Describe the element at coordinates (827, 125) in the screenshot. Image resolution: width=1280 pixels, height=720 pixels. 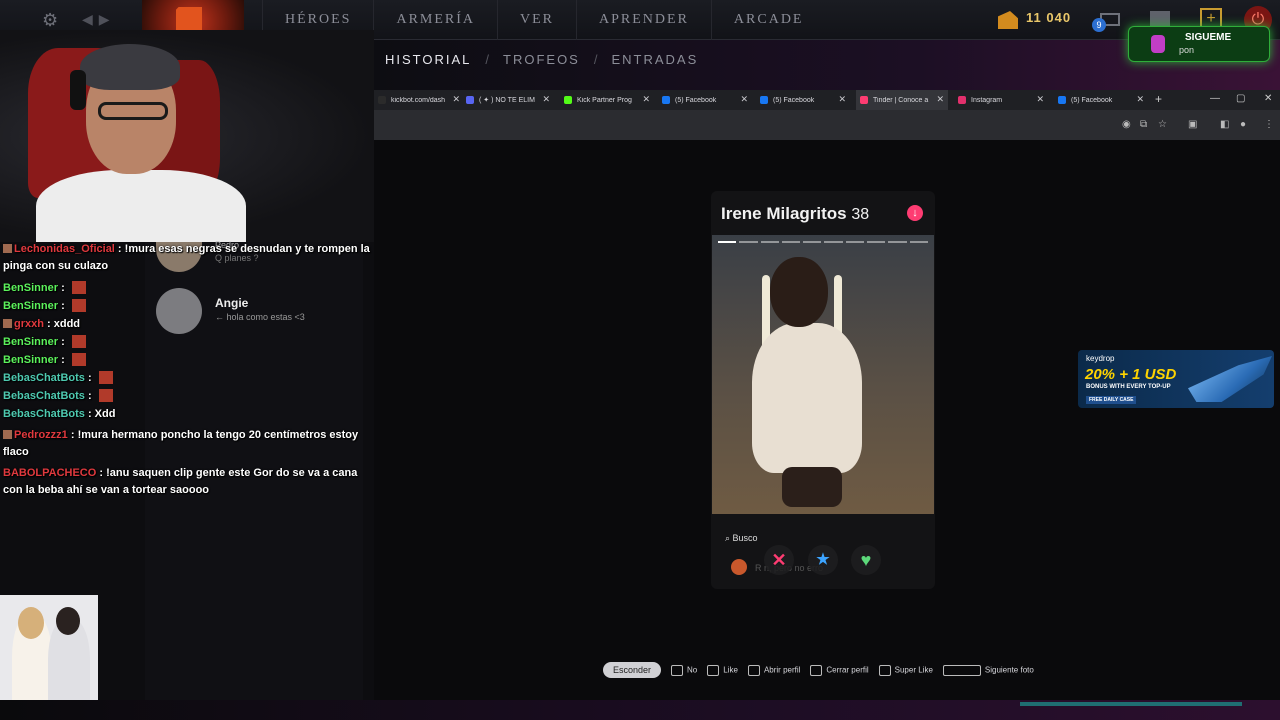
I see `browser-toolbar: ◉ ⧉ ☆ ▣ ◧ ● ⋮` at that location.